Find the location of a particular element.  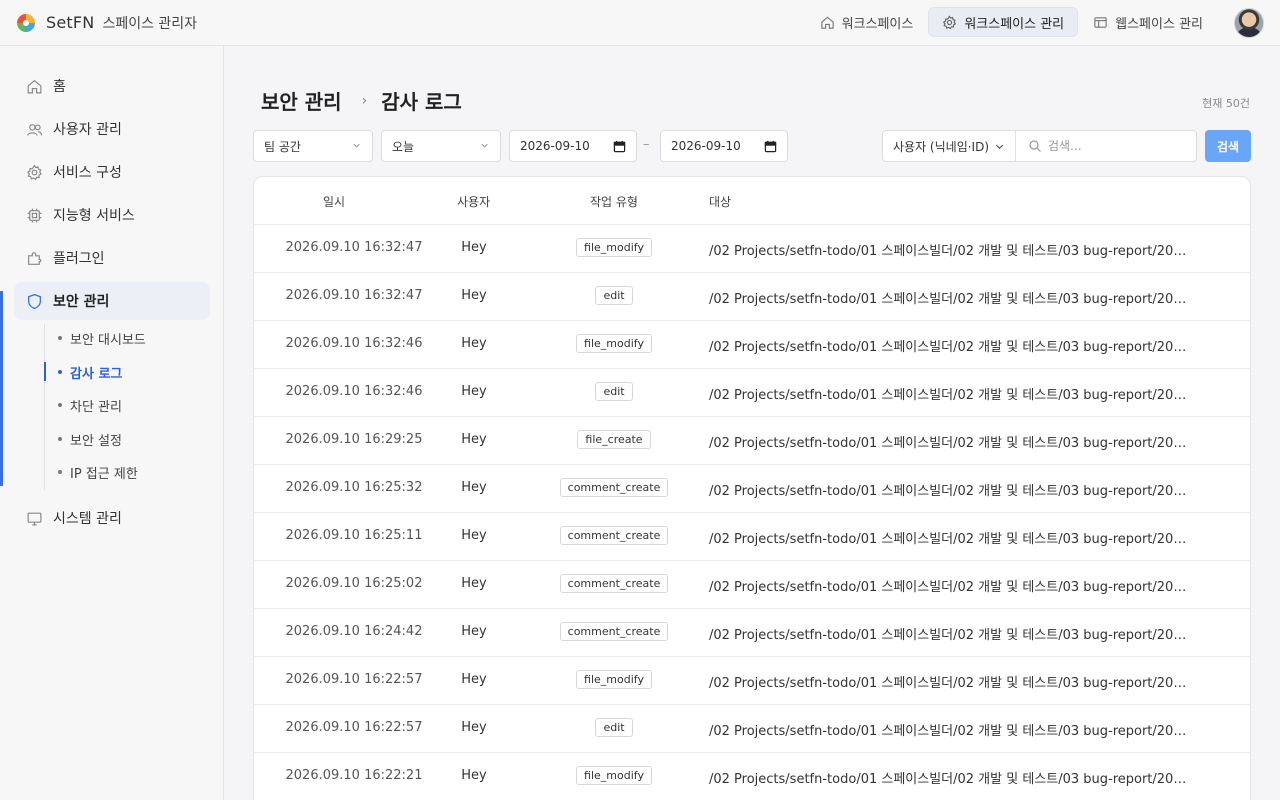

search-scope-value: 사용자 (닉네임·ID) is located at coordinates (941, 146).